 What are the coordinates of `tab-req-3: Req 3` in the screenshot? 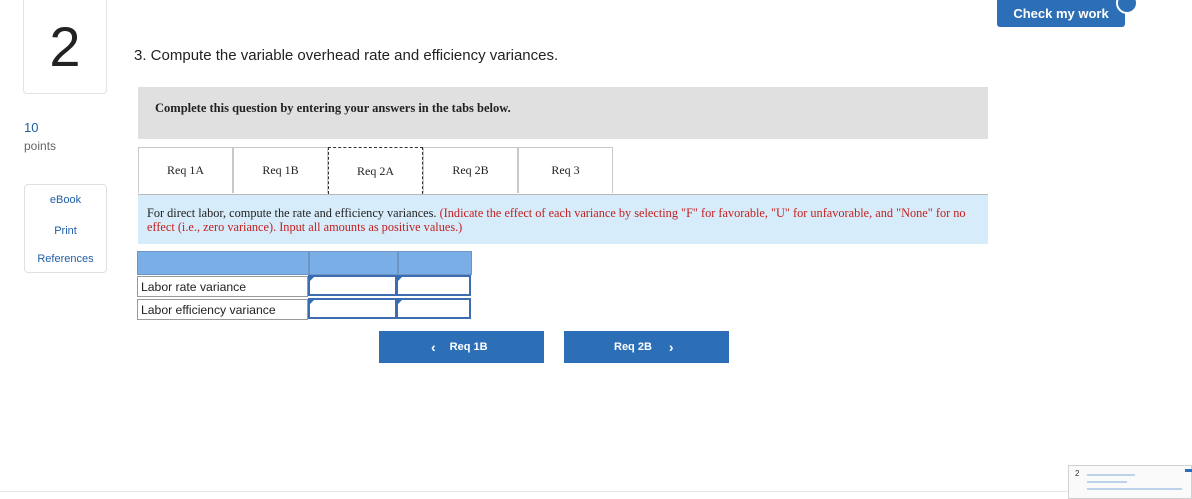 It's located at (565, 170).